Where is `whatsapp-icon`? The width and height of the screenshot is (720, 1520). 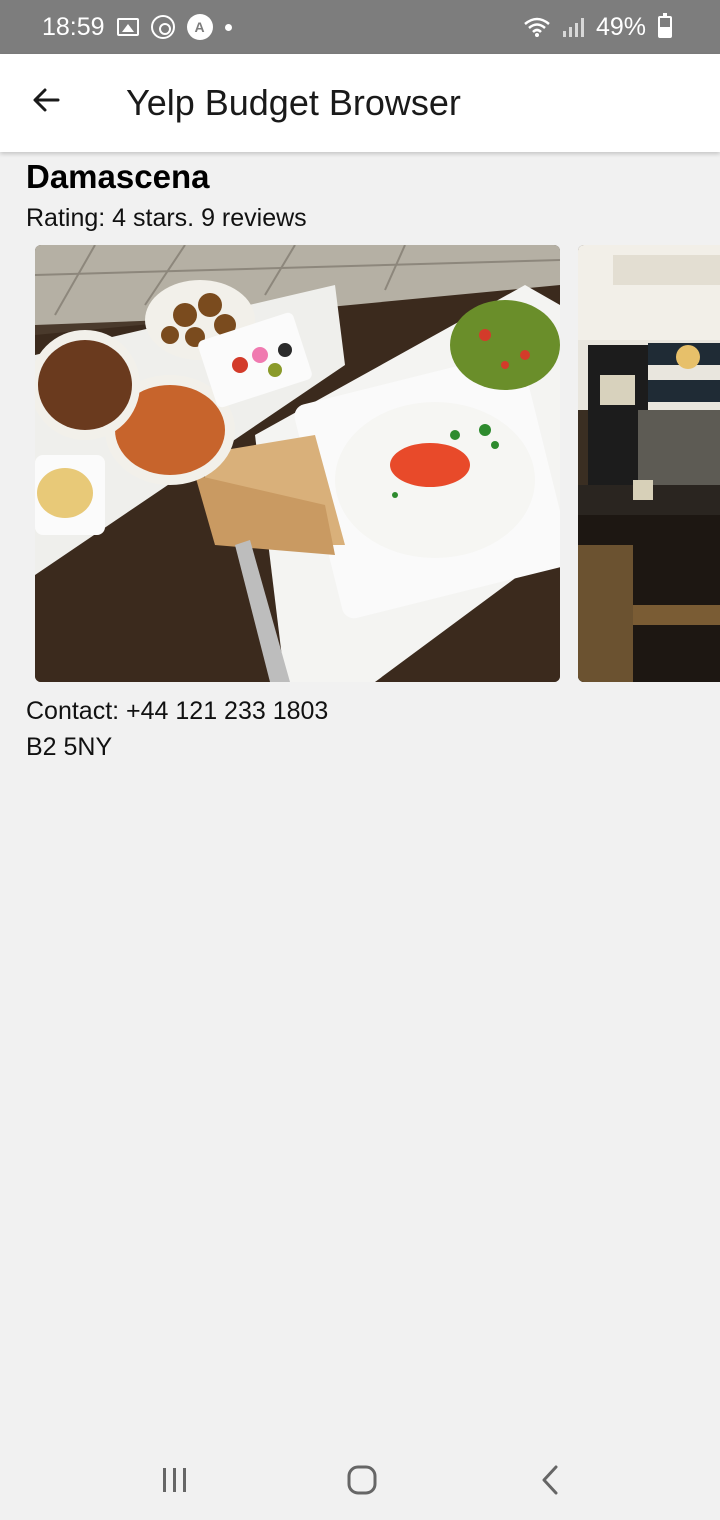
whatsapp-icon is located at coordinates (162, 27).